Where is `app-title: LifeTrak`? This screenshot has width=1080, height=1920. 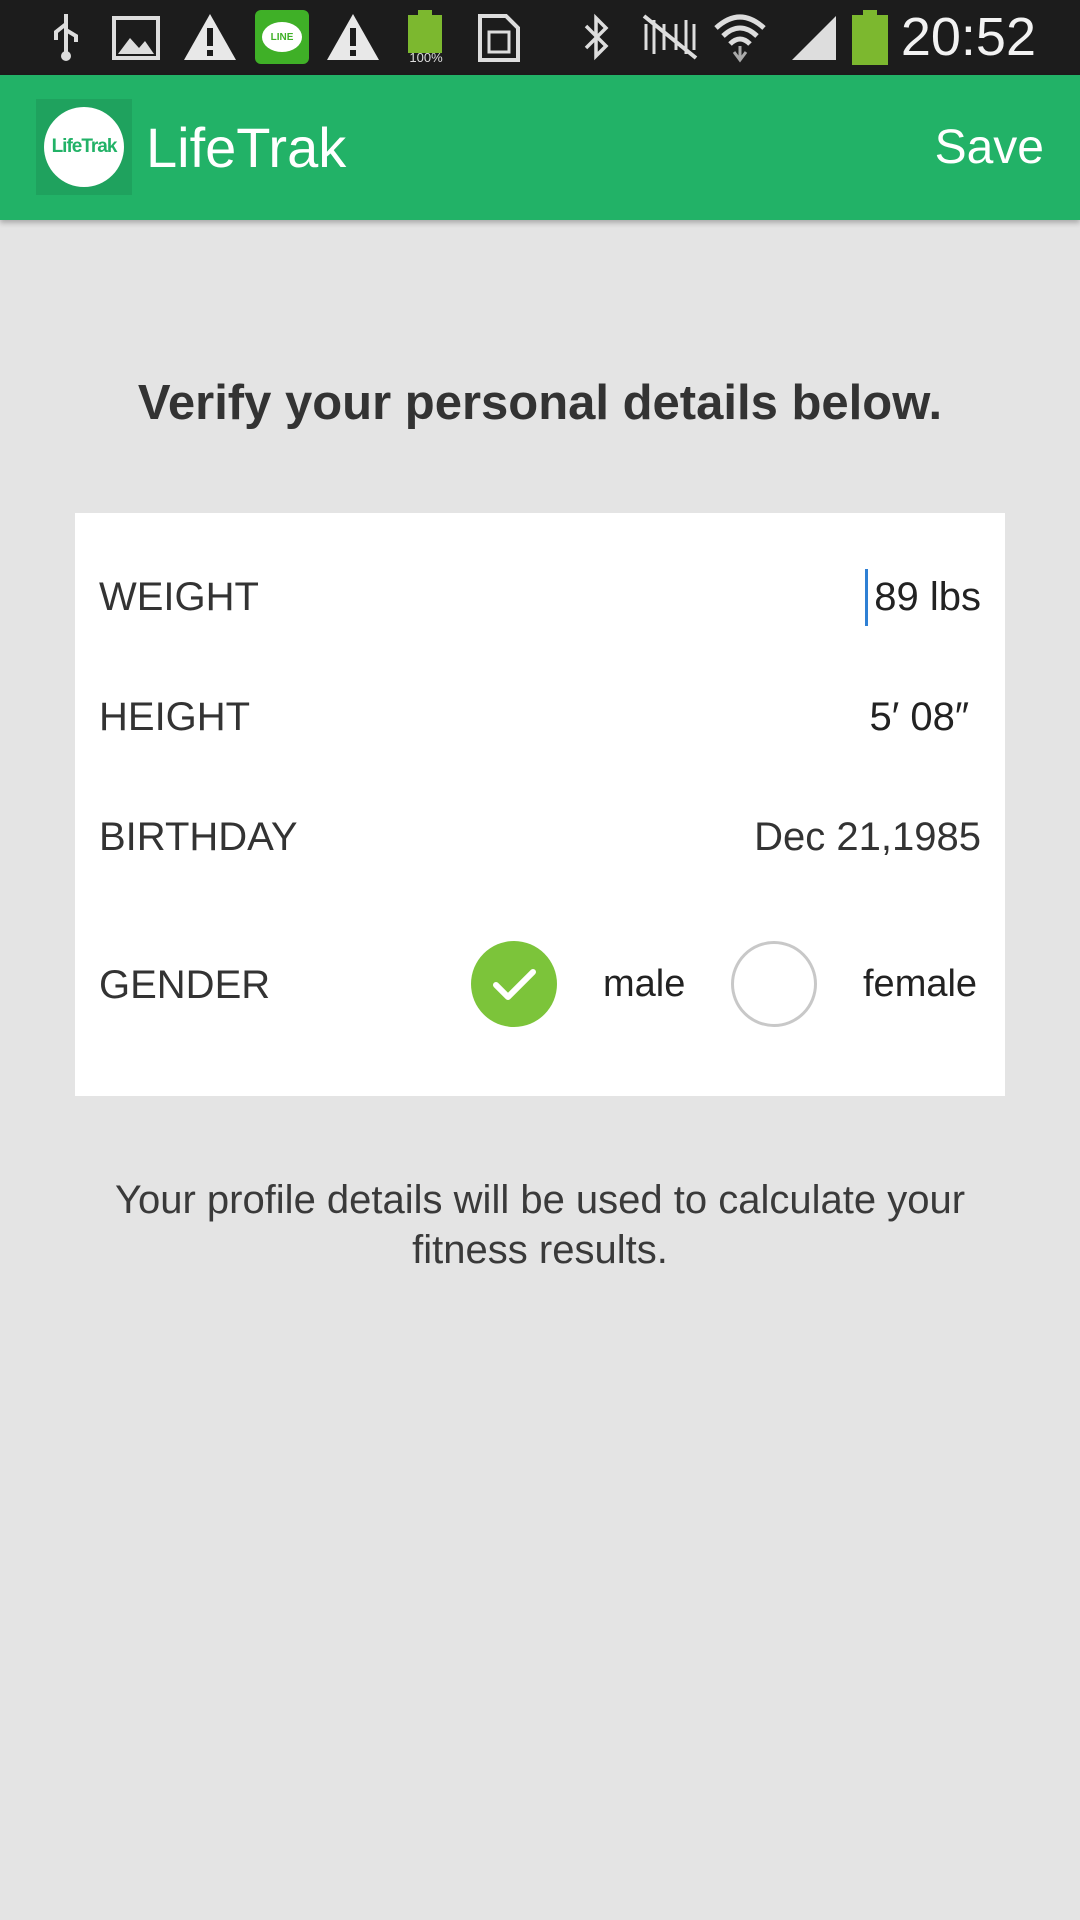 app-title: LifeTrak is located at coordinates (246, 147).